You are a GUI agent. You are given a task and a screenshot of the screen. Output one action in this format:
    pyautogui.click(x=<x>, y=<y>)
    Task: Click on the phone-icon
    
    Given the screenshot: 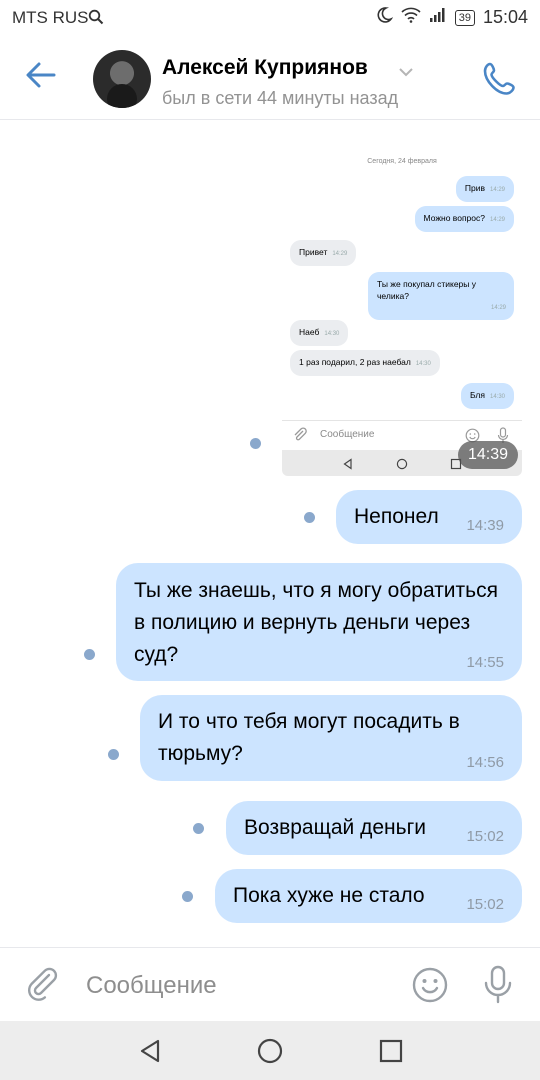 What is the action you would take?
    pyautogui.click(x=500, y=80)
    